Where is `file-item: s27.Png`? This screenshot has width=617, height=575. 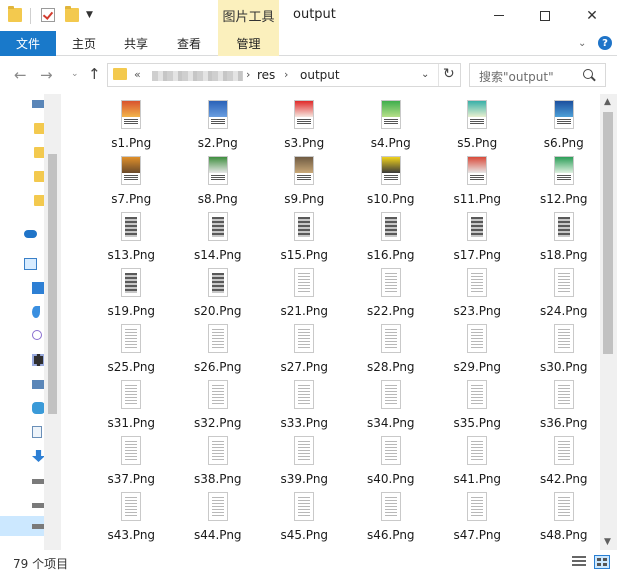 file-item: s27.Png is located at coordinates (304, 350).